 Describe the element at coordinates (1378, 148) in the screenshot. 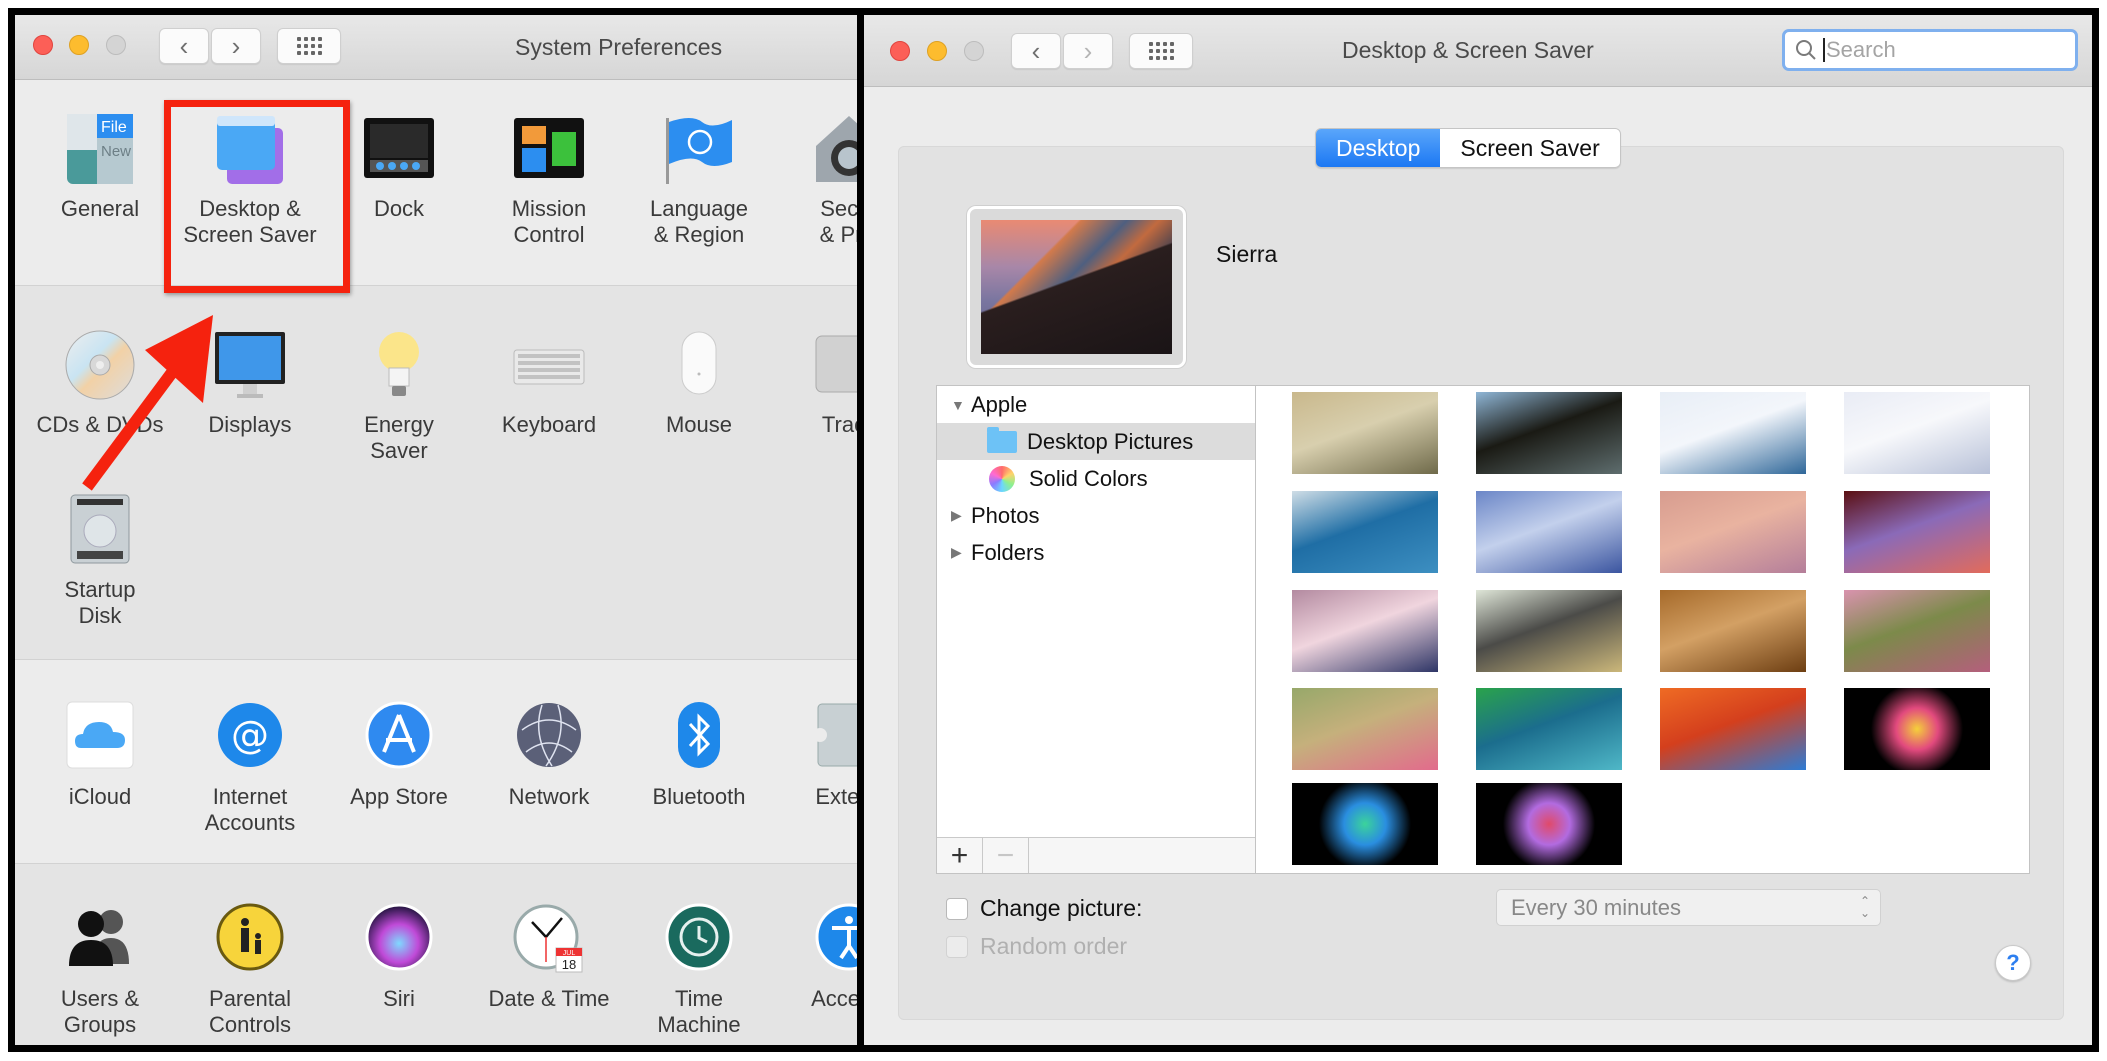

I see `tab-desktop: Desktop` at that location.